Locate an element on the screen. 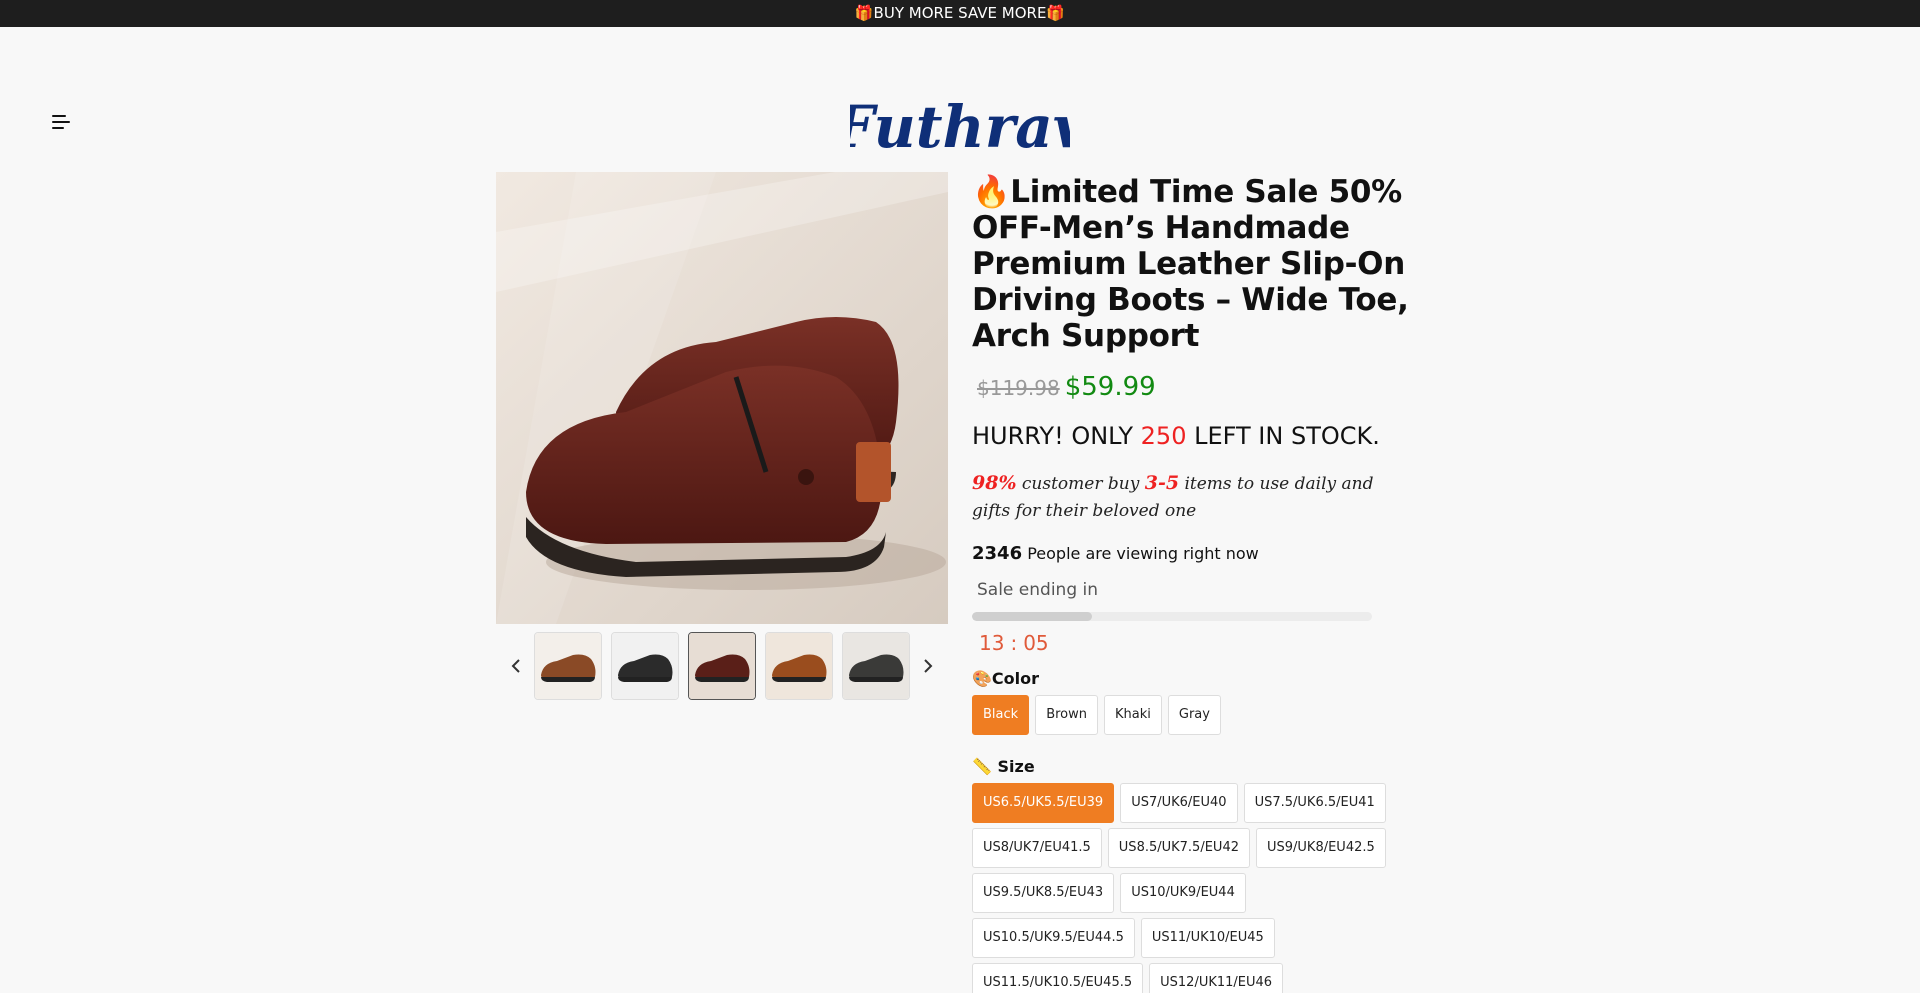 The height and width of the screenshot is (993, 1920). countdown-timer: 13:05 is located at coordinates (1195, 643).